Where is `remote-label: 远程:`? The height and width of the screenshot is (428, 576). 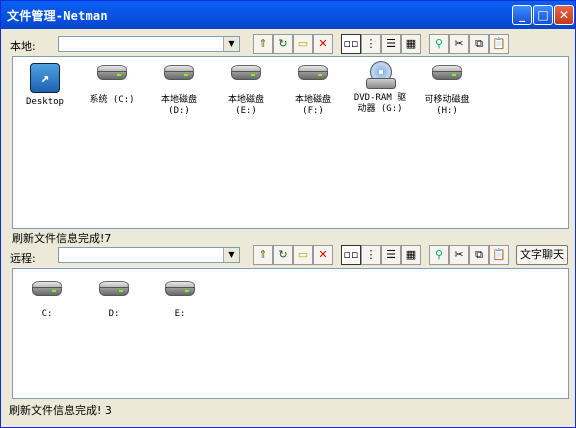 remote-label: 远程: is located at coordinates (23, 258).